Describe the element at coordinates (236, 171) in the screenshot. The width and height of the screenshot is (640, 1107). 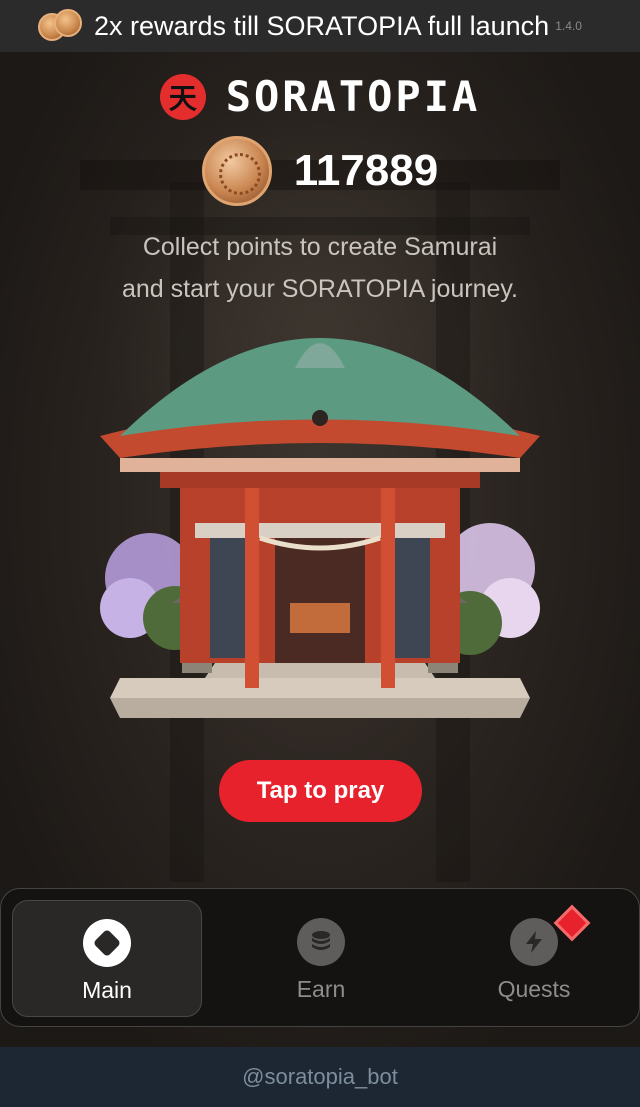
I see `coin-icon` at that location.